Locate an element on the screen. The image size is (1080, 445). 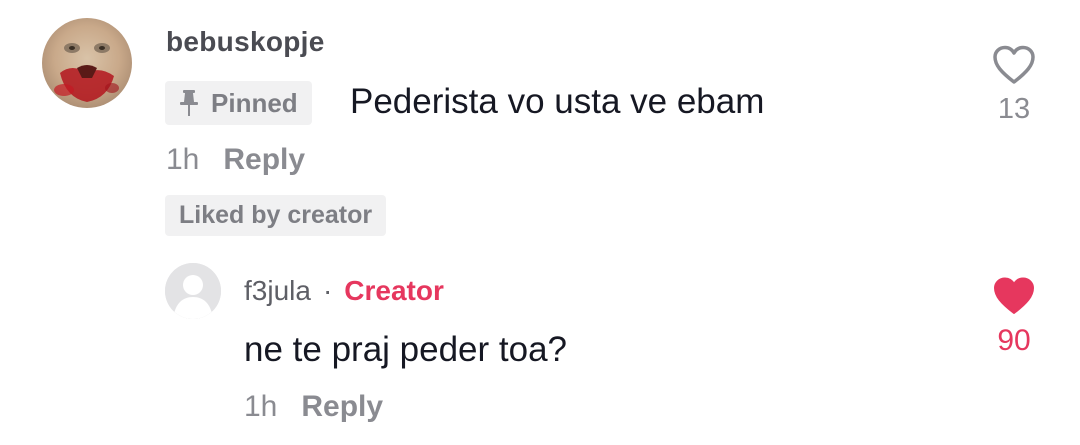
reply-username: f3jula is located at coordinates (277, 291).